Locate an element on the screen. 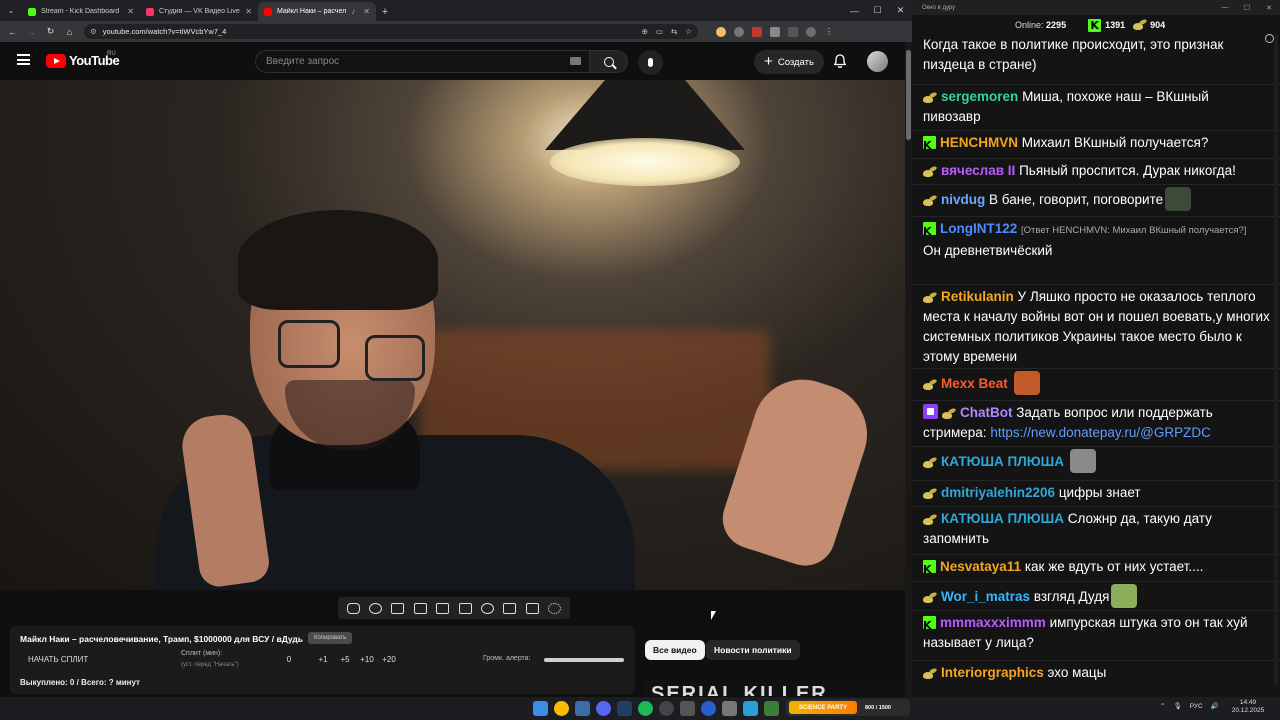 This screenshot has width=1280, height=720. chat-username: ChatBot is located at coordinates (986, 412).